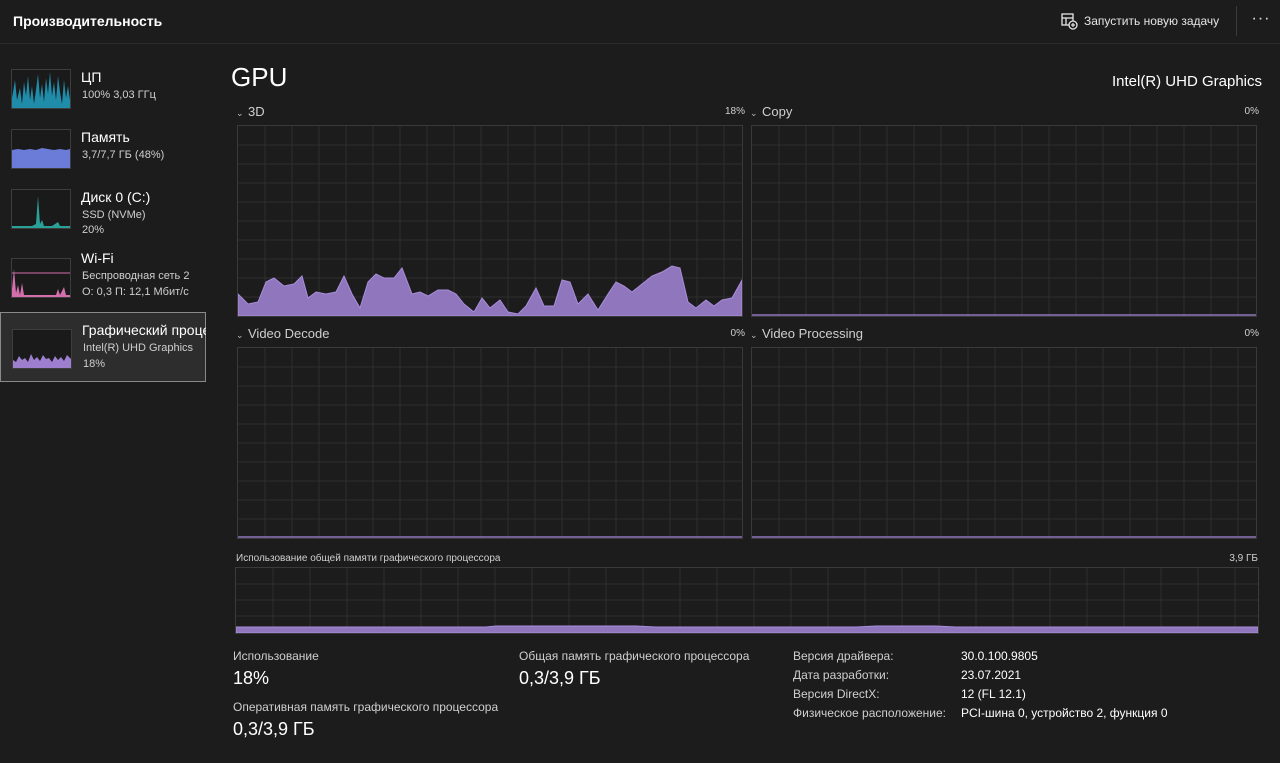 The image size is (1280, 763). I want to click on sidebar-item-label: Графический процессор 0, so click(144, 330).